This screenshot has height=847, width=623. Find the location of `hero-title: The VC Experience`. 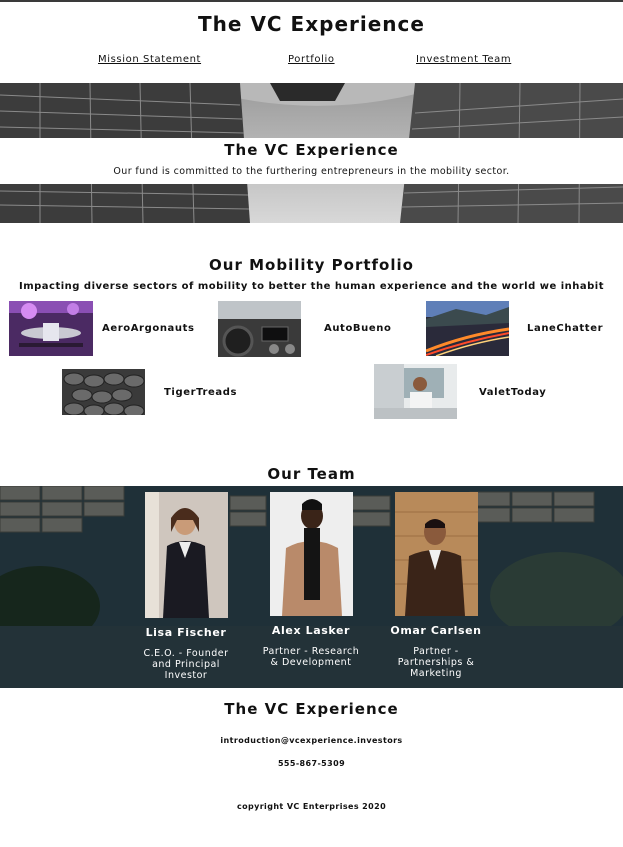

hero-title: The VC Experience is located at coordinates (311, 150).